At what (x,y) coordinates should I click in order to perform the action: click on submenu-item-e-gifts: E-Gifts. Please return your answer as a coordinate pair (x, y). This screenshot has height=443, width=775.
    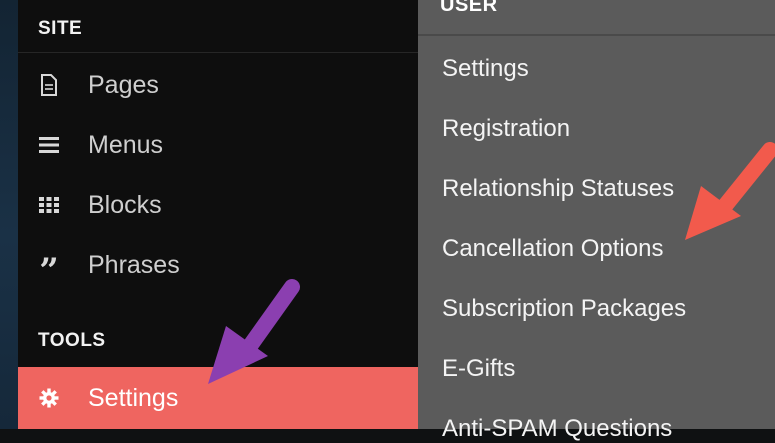
    Looking at the image, I should click on (478, 369).